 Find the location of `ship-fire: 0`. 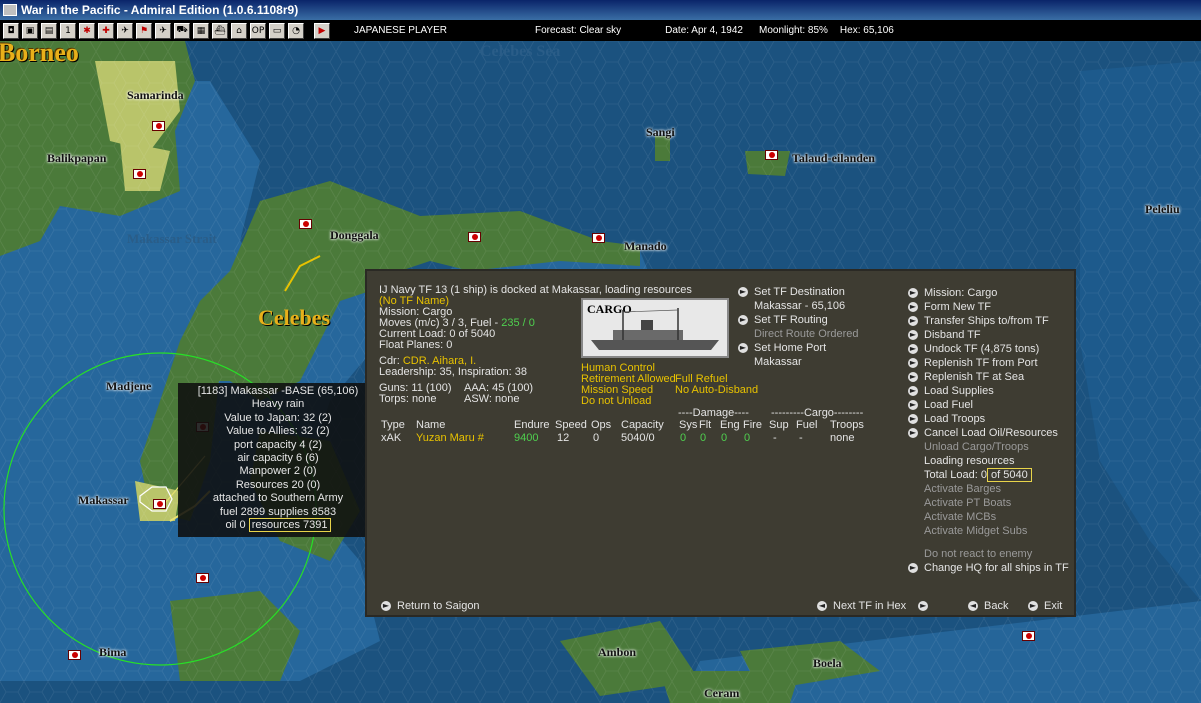

ship-fire: 0 is located at coordinates (747, 438).